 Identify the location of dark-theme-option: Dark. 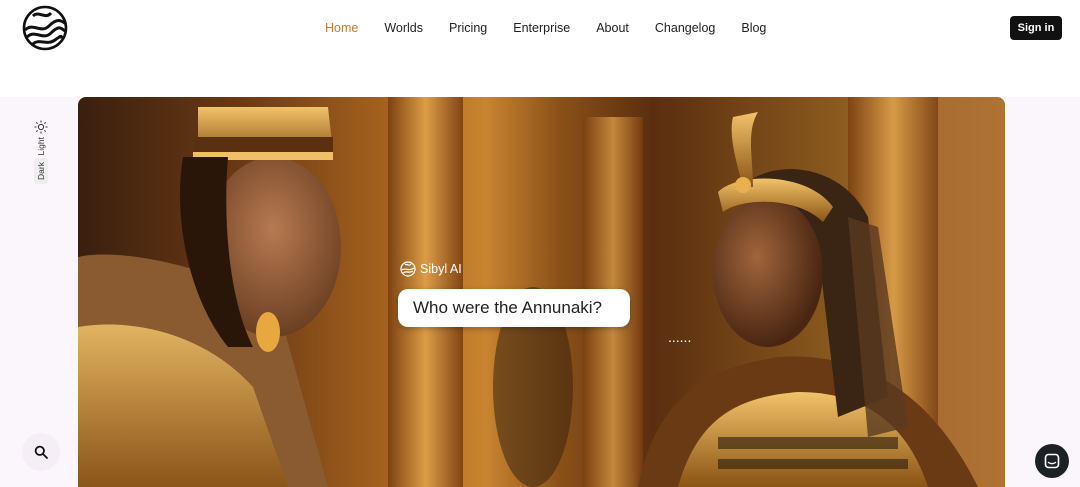
(41, 171).